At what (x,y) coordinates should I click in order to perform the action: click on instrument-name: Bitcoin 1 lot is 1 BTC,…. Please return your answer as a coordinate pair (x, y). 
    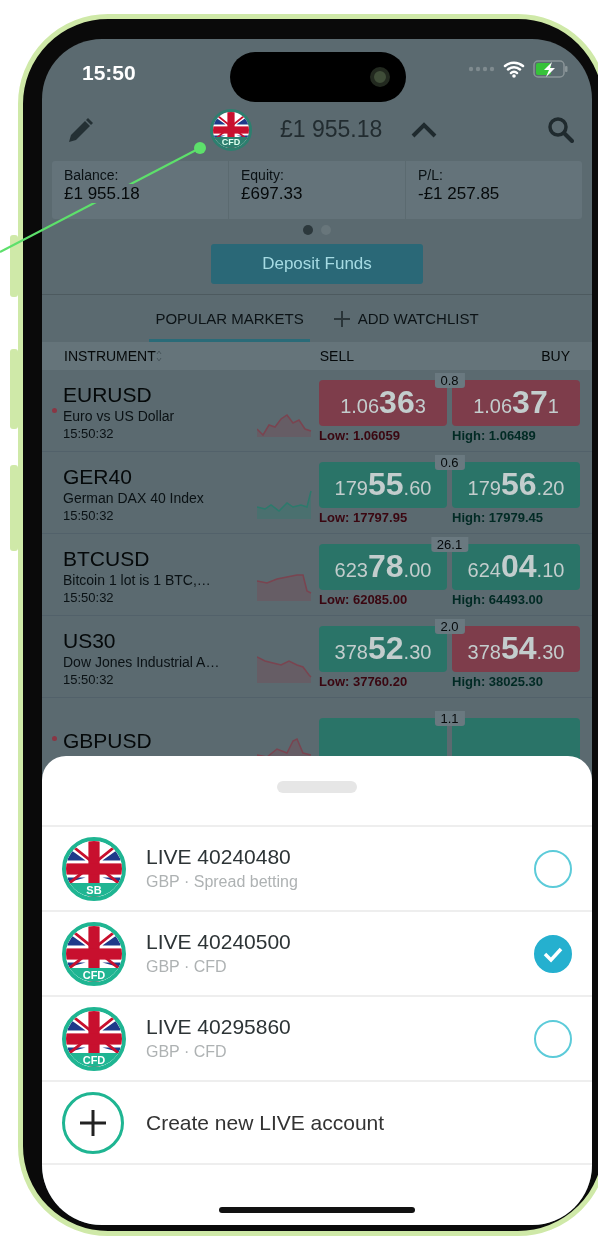
    Looking at the image, I should click on (137, 580).